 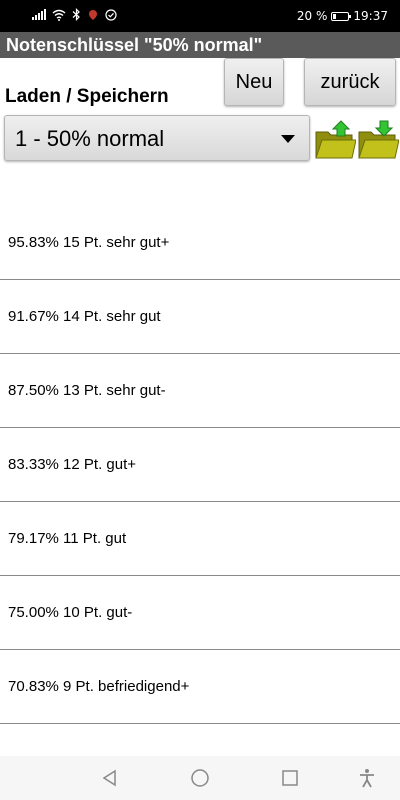 What do you see at coordinates (200, 16) in the screenshot?
I see `status-bar: 20 % 19:37` at bounding box center [200, 16].